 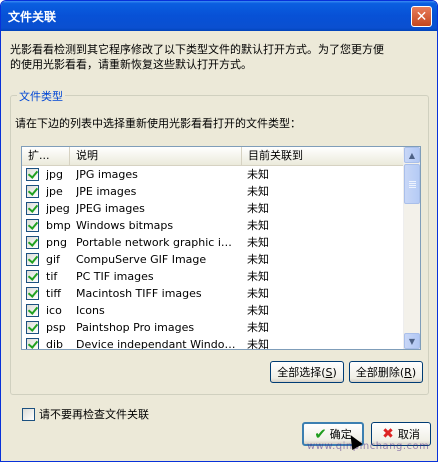 What do you see at coordinates (329, 372) in the screenshot?
I see `select-all-key: S` at bounding box center [329, 372].